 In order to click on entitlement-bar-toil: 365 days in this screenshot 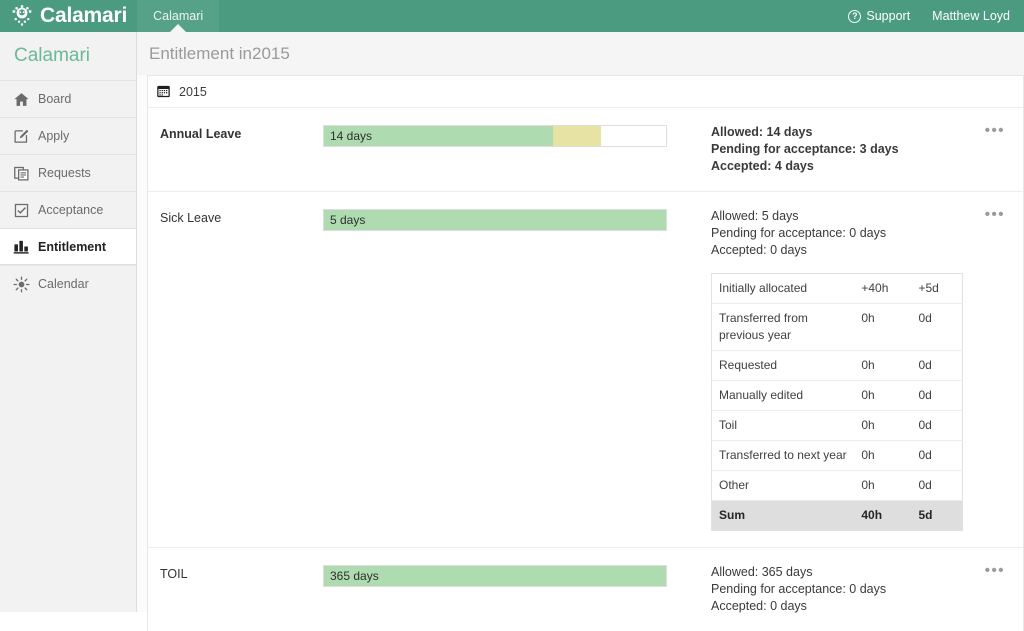, I will do `click(495, 576)`.